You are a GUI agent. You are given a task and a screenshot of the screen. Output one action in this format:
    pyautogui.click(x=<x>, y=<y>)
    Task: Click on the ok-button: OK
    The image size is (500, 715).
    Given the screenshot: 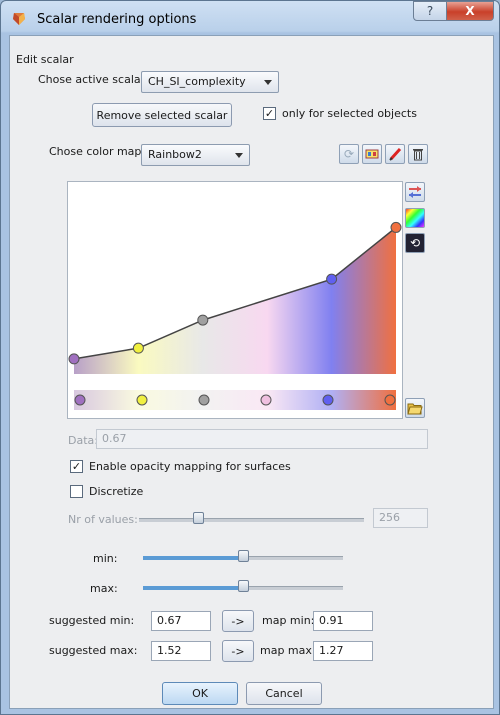 What is the action you would take?
    pyautogui.click(x=200, y=693)
    